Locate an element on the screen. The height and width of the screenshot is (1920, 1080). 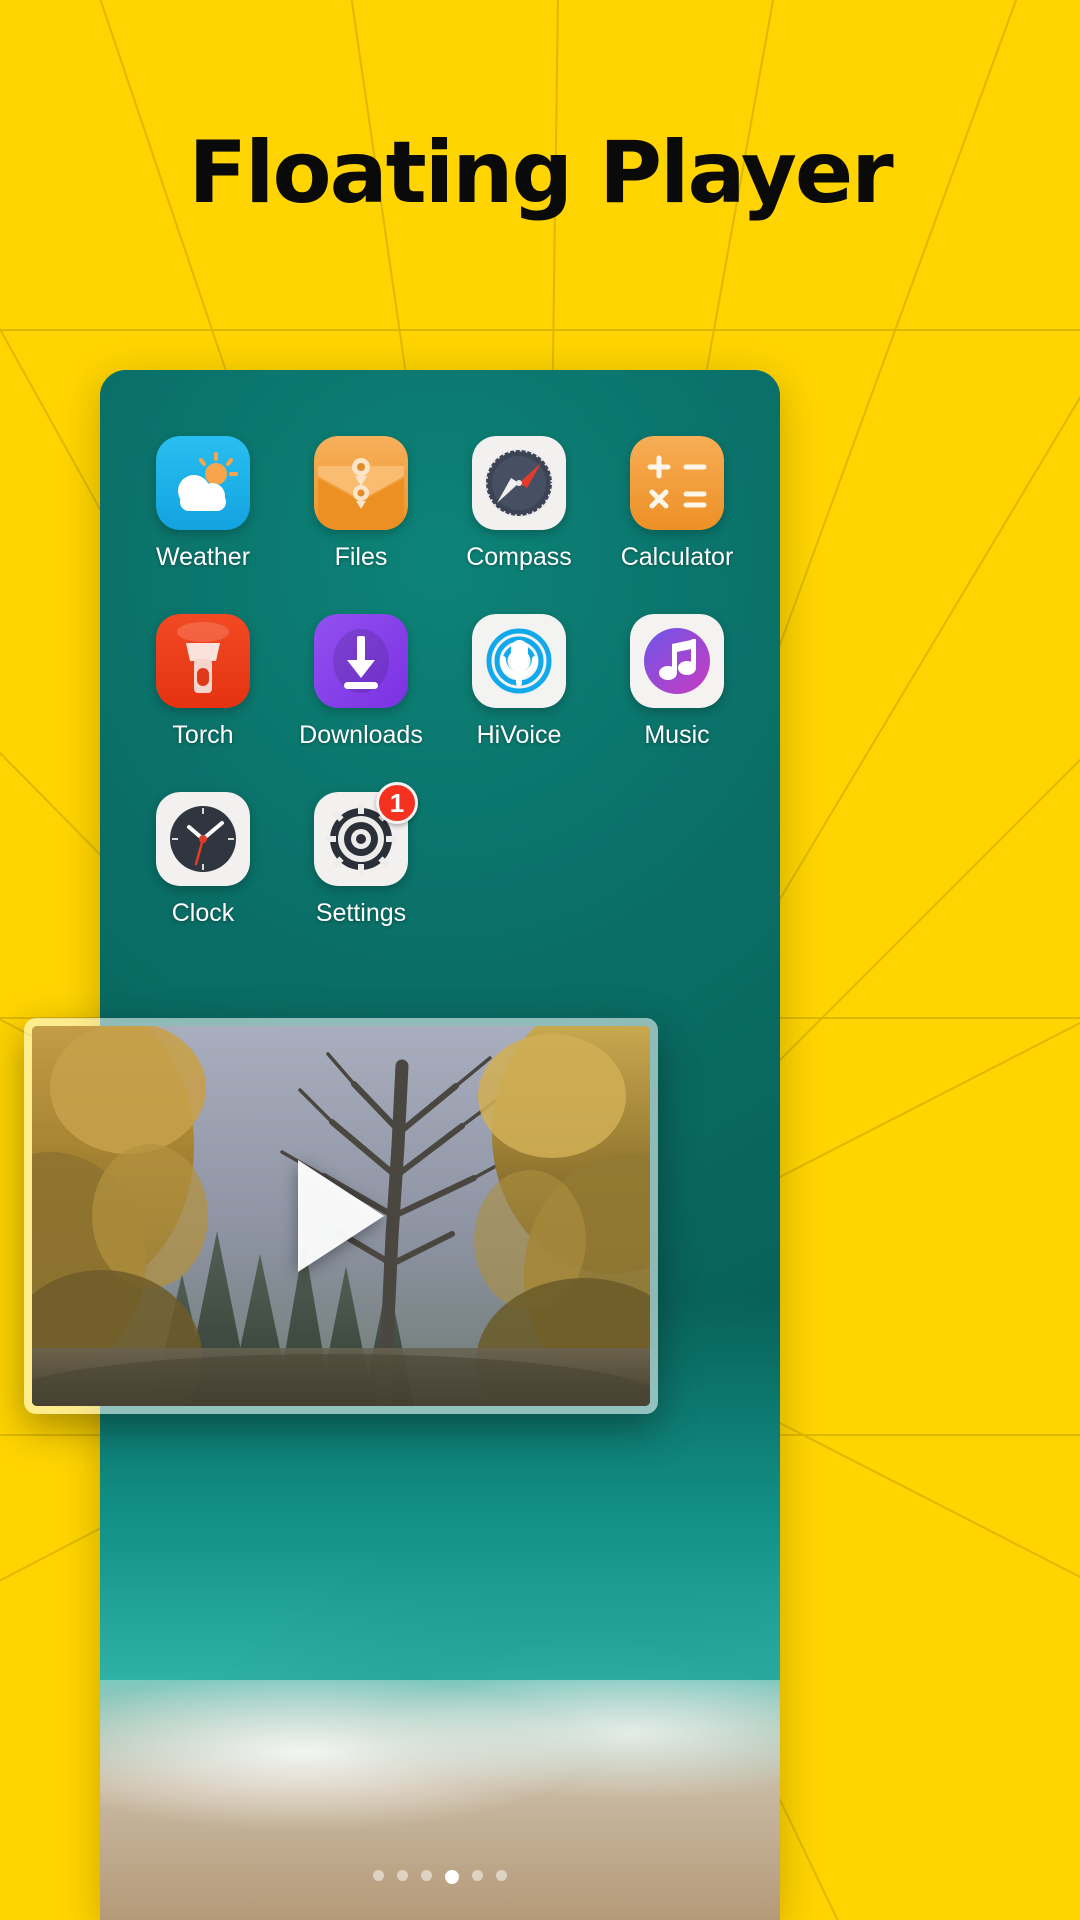
app-settings: 1 Settings is located at coordinates (361, 855).